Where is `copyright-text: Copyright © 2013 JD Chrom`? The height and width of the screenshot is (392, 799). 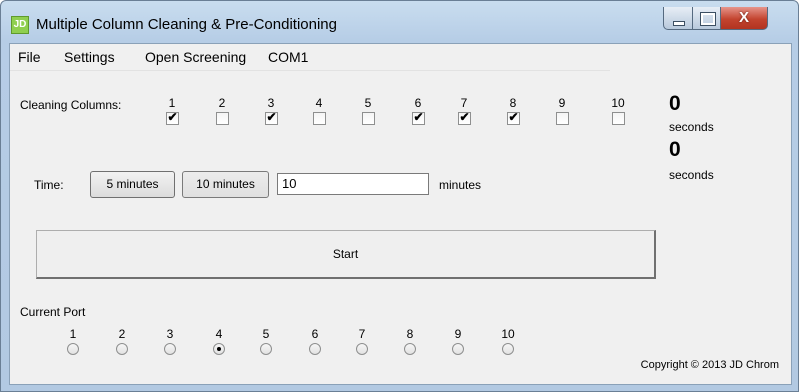 copyright-text: Copyright © 2013 JD Chrom is located at coordinates (709, 365).